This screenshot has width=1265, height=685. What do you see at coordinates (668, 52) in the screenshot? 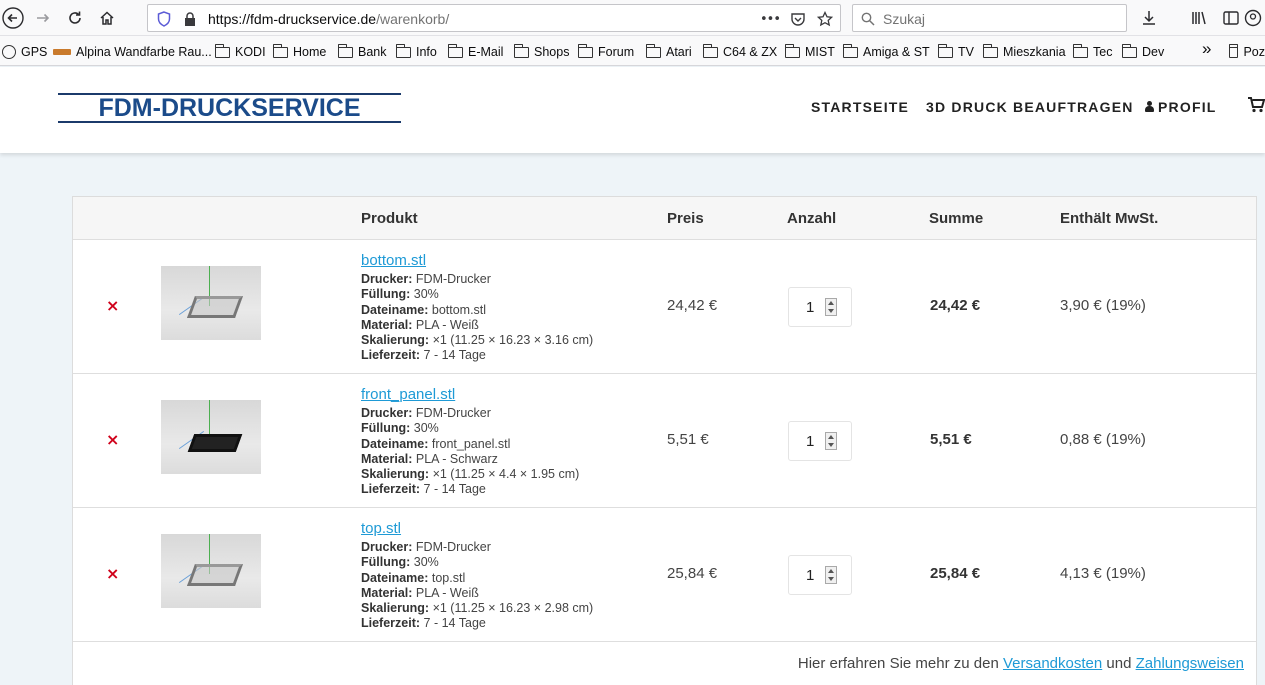
I see `bookmark-folder-atari: Atari` at bounding box center [668, 52].